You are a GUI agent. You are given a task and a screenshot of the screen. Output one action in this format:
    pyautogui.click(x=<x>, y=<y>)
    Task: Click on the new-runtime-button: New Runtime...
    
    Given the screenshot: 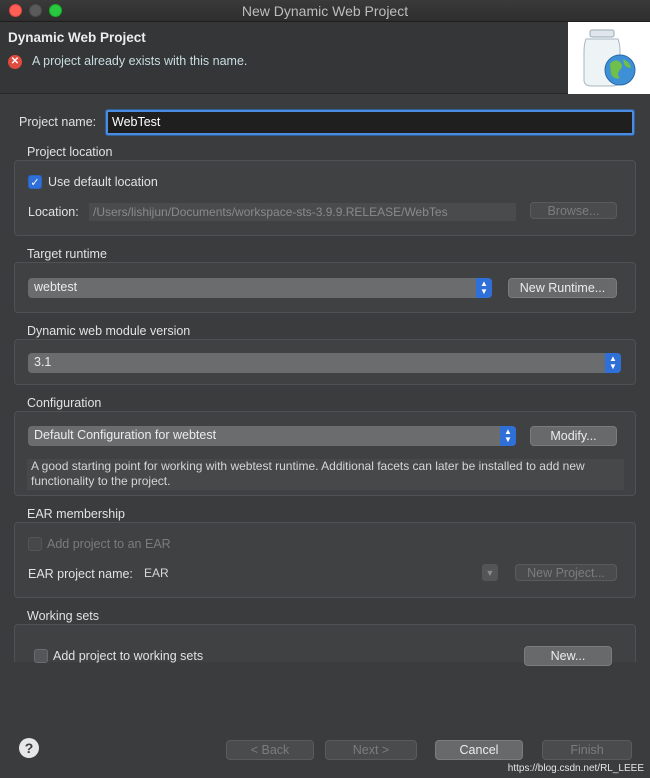 What is the action you would take?
    pyautogui.click(x=562, y=288)
    